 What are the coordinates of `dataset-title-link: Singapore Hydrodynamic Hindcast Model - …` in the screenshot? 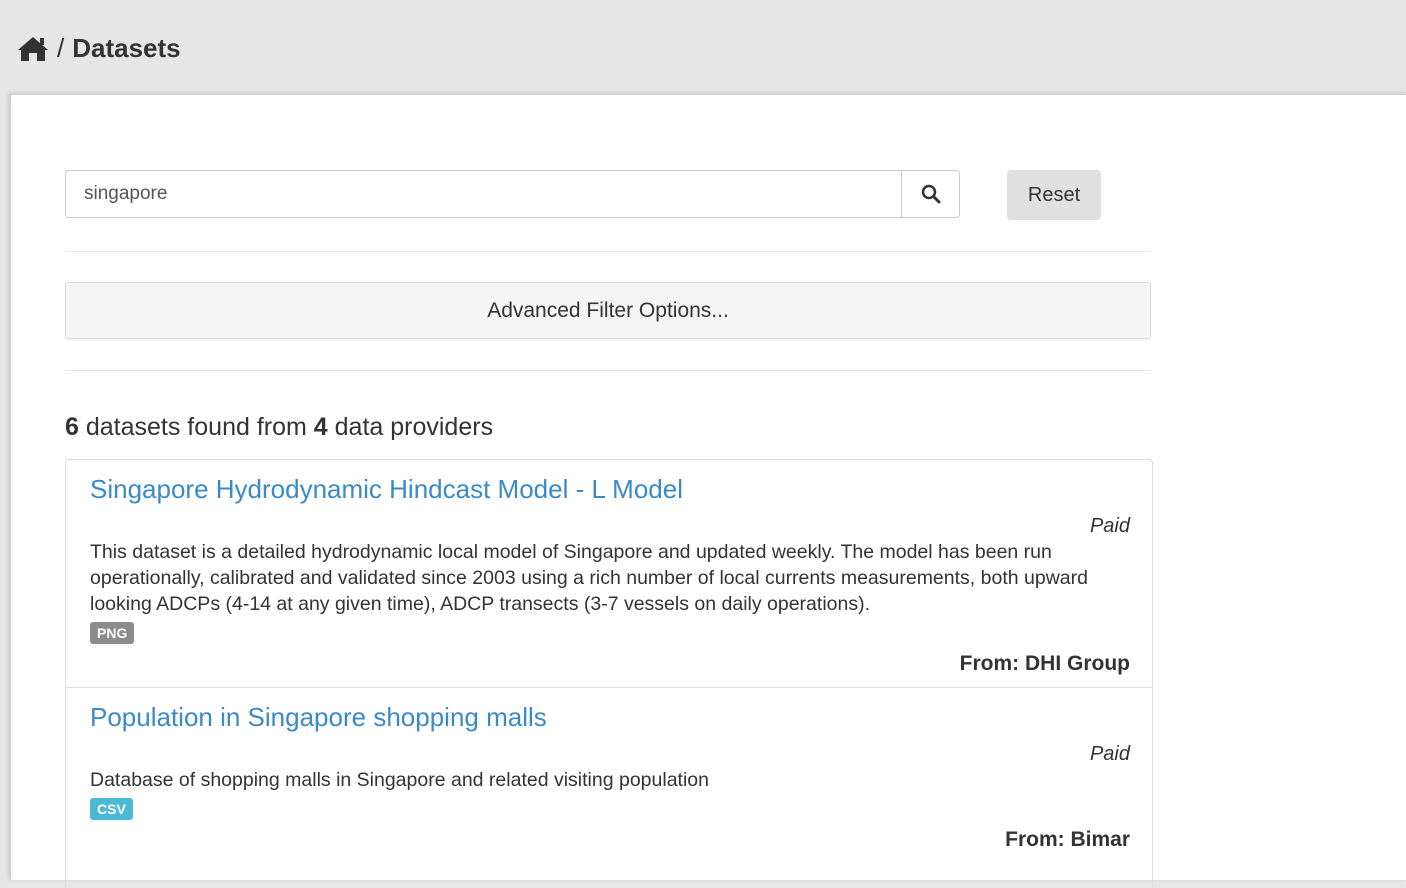 It's located at (386, 489).